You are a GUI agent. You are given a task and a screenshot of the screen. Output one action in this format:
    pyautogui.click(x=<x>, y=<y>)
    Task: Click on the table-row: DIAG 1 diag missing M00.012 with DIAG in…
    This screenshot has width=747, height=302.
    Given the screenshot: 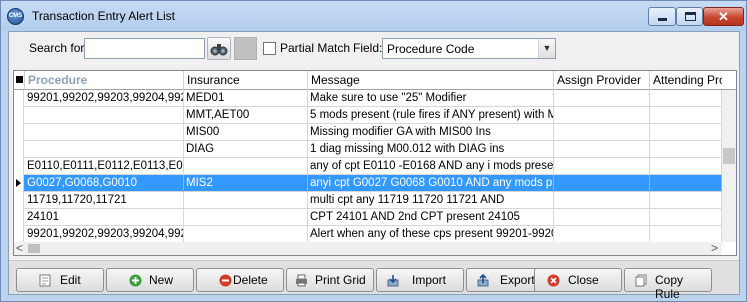 What is the action you would take?
    pyautogui.click(x=368, y=149)
    